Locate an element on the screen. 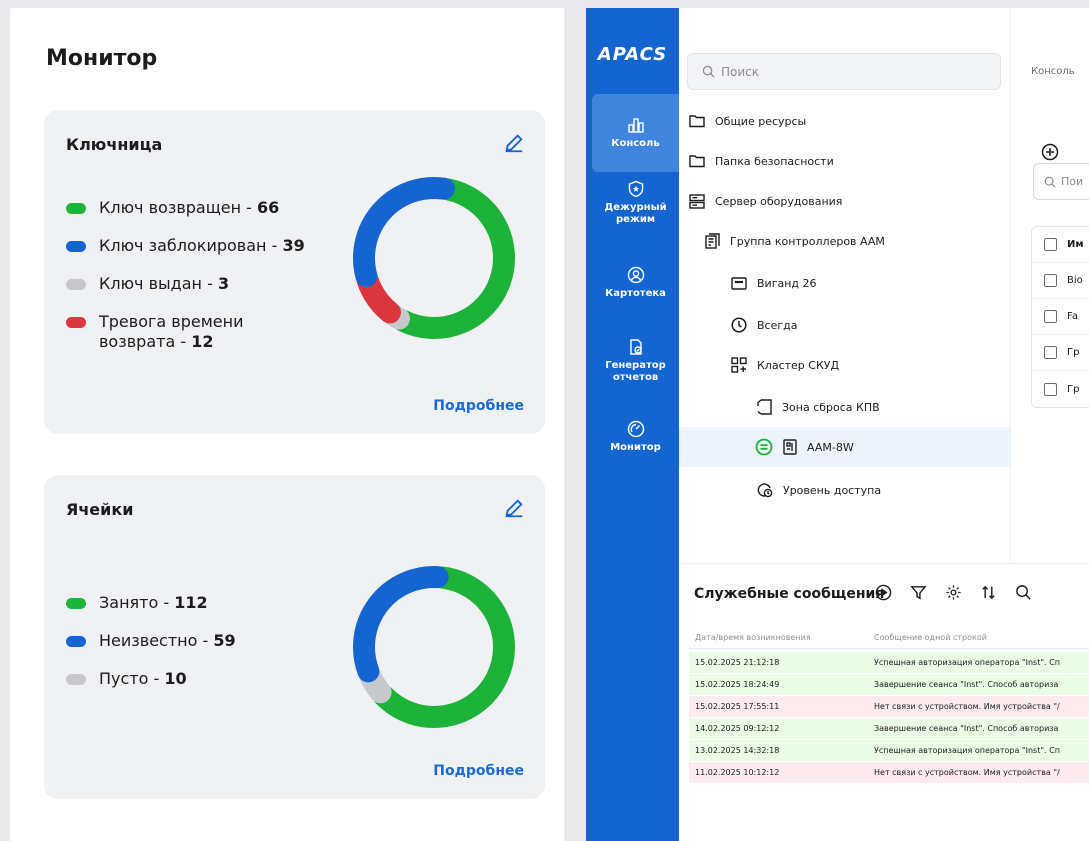 Image resolution: width=1089 pixels, height=841 pixels. access-level-icon is located at coordinates (765, 490).